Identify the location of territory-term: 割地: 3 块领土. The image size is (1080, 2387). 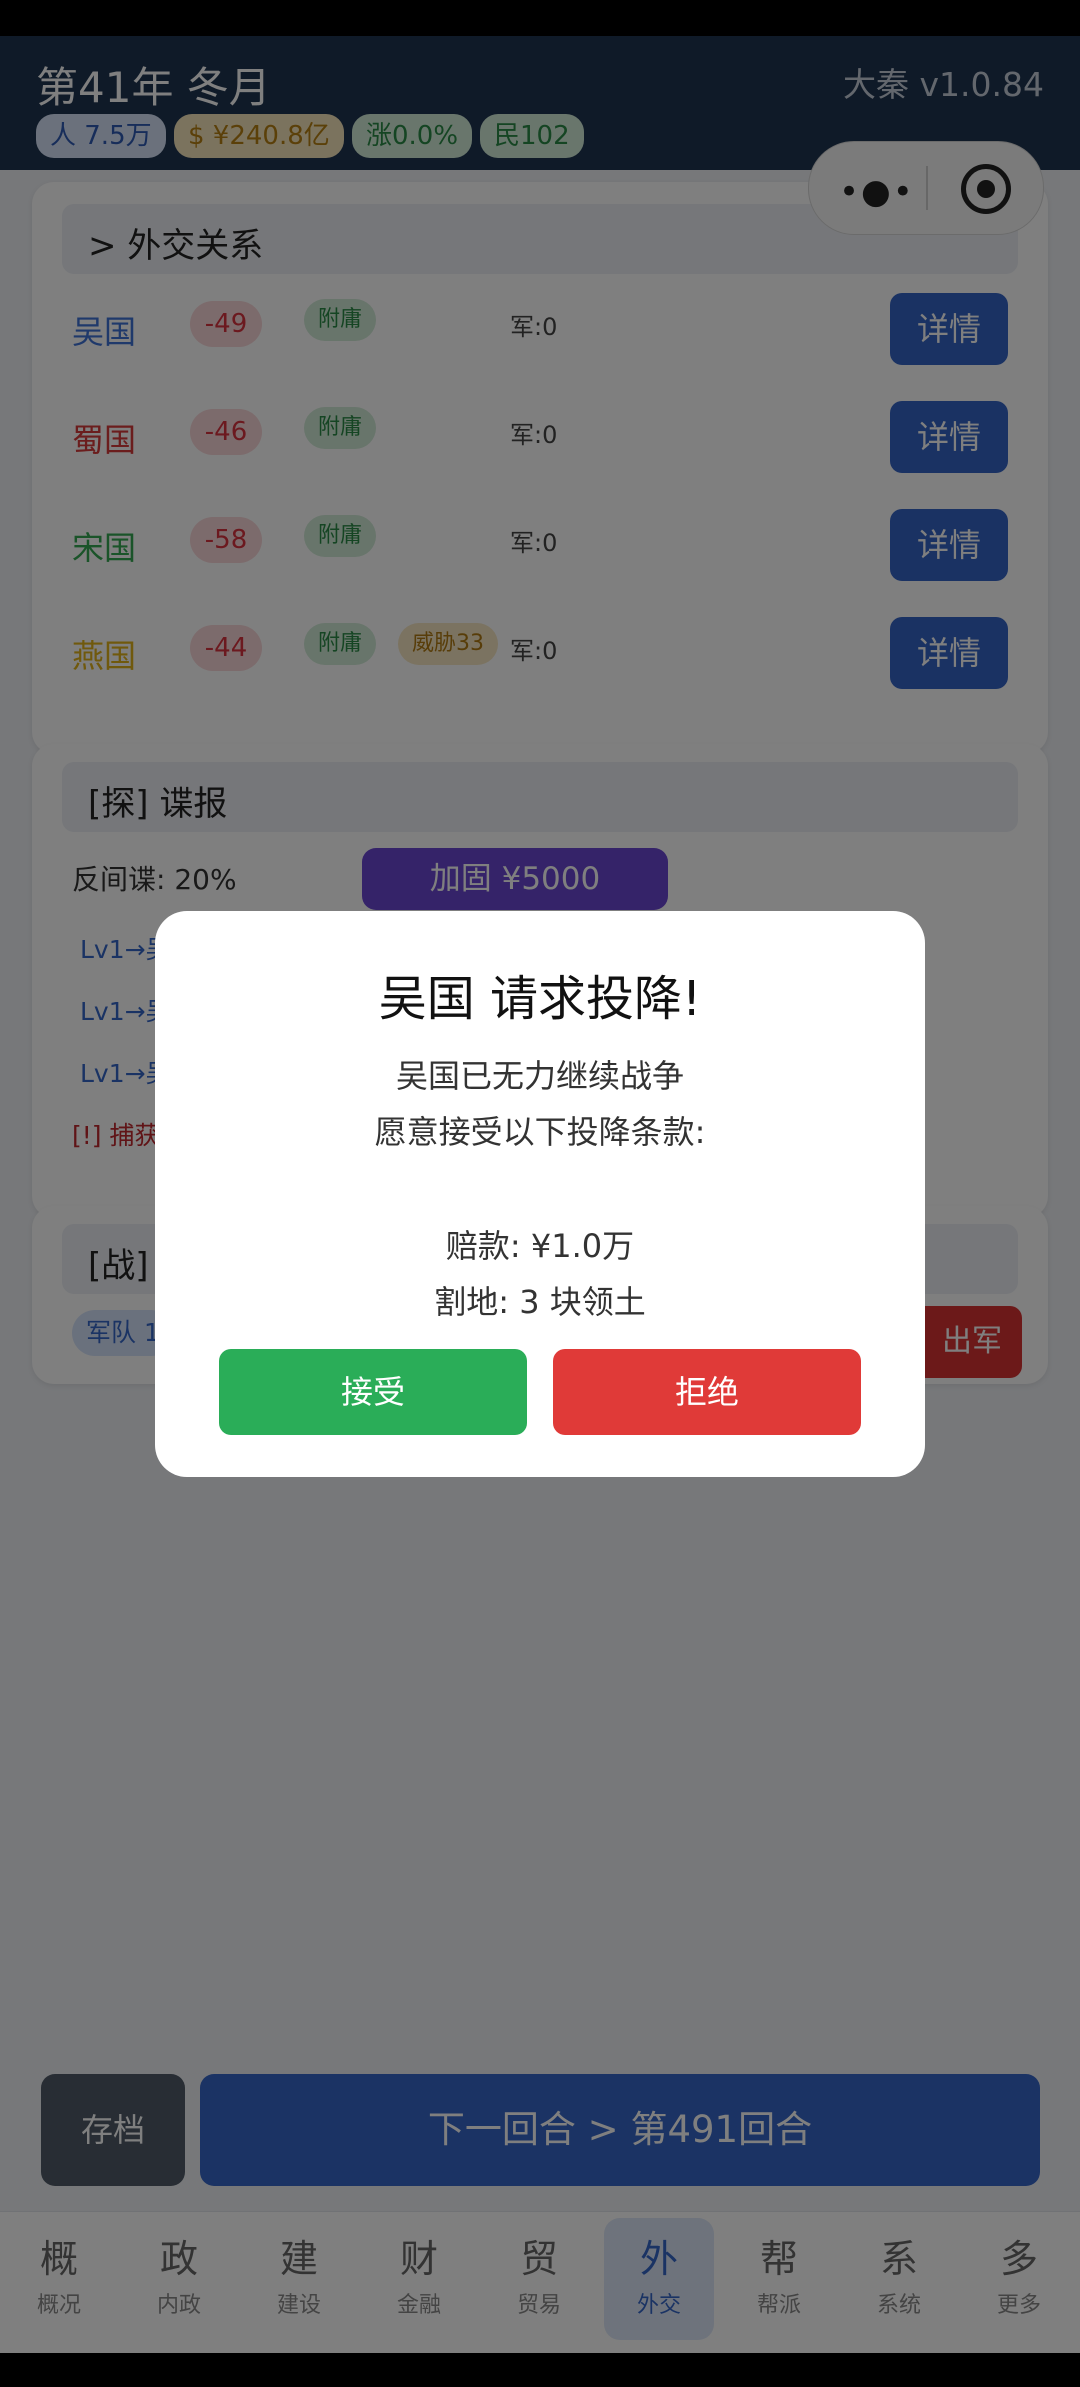
(540, 1302).